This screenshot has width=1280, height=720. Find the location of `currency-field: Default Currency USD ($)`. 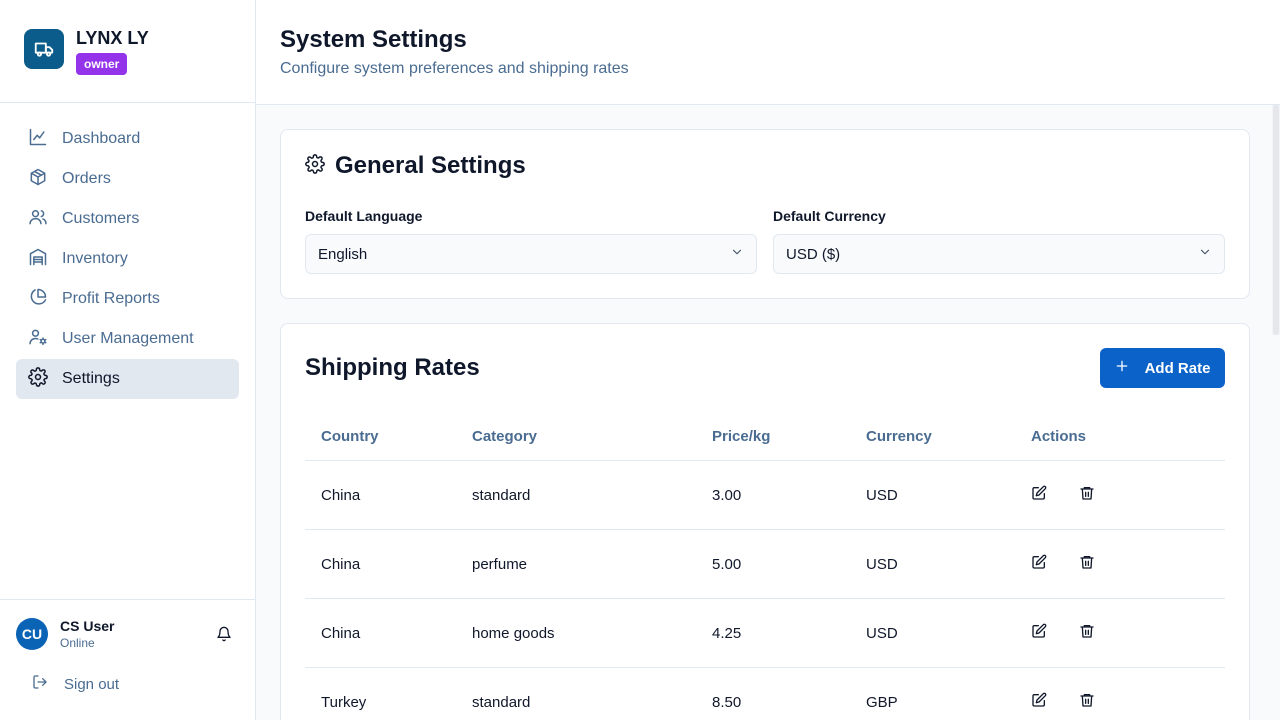

currency-field: Default Currency USD ($) is located at coordinates (999, 241).